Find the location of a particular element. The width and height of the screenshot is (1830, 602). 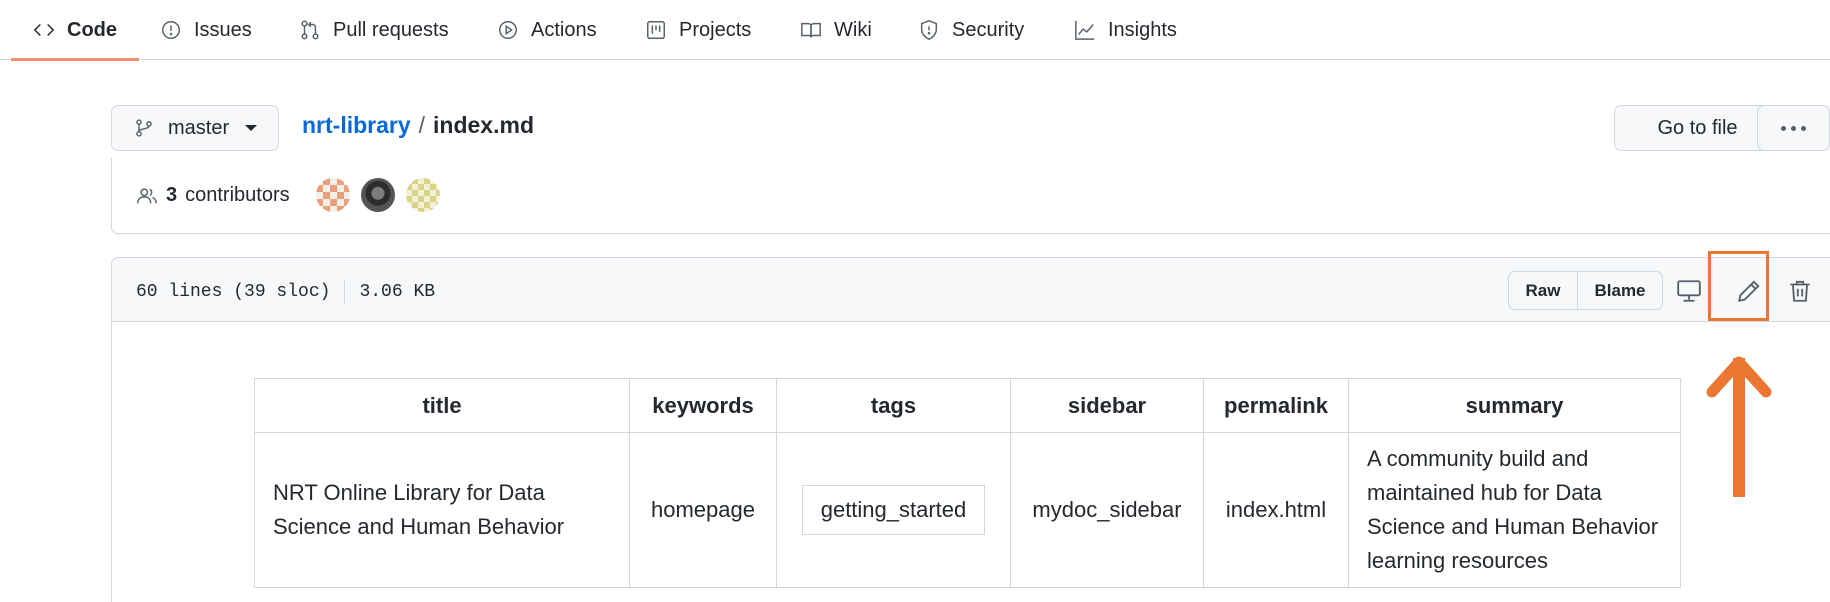

tab-issues: Issues is located at coordinates (206, 30).